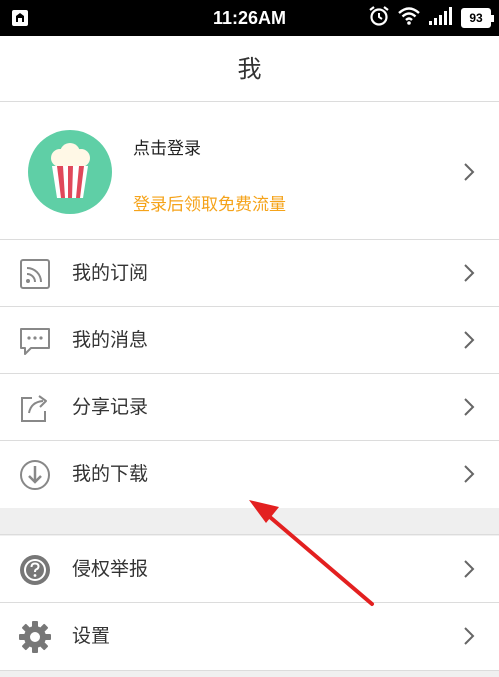 The width and height of the screenshot is (499, 677). What do you see at coordinates (110, 273) in the screenshot?
I see `menu-item-label: 我的订阅` at bounding box center [110, 273].